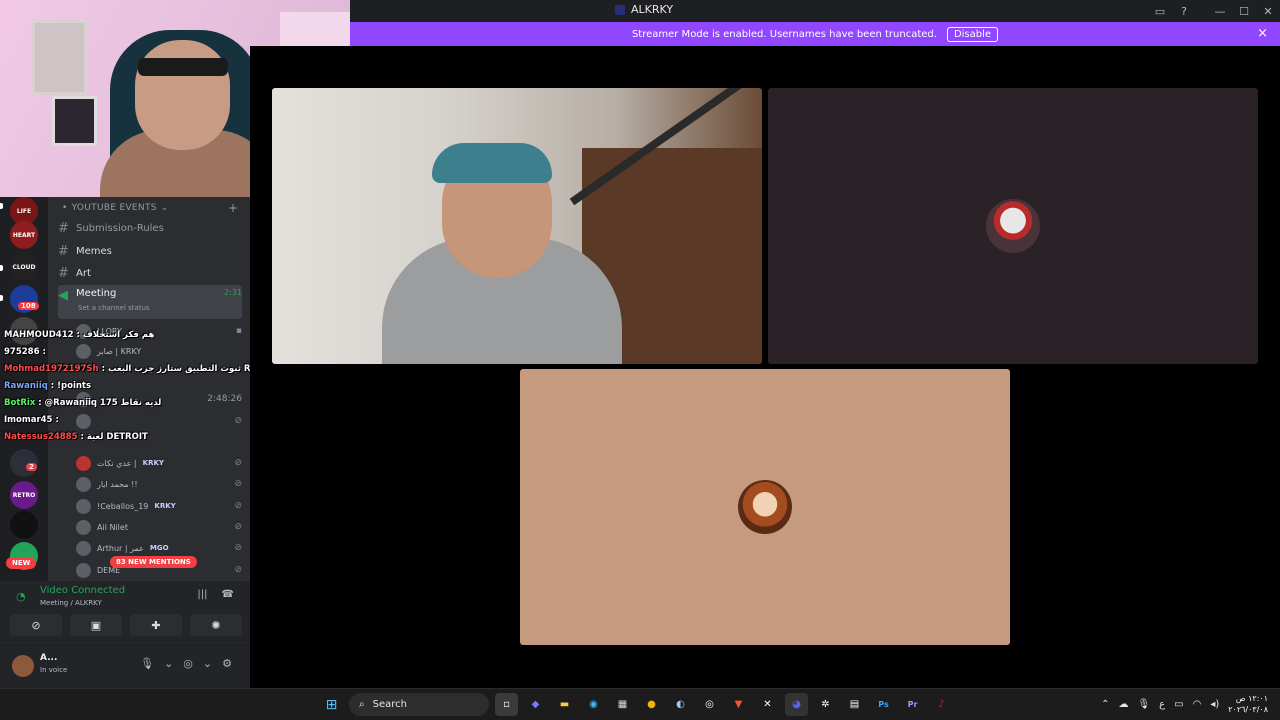 This screenshot has width=1280, height=720. I want to click on hash-icon: #, so click(63, 273).